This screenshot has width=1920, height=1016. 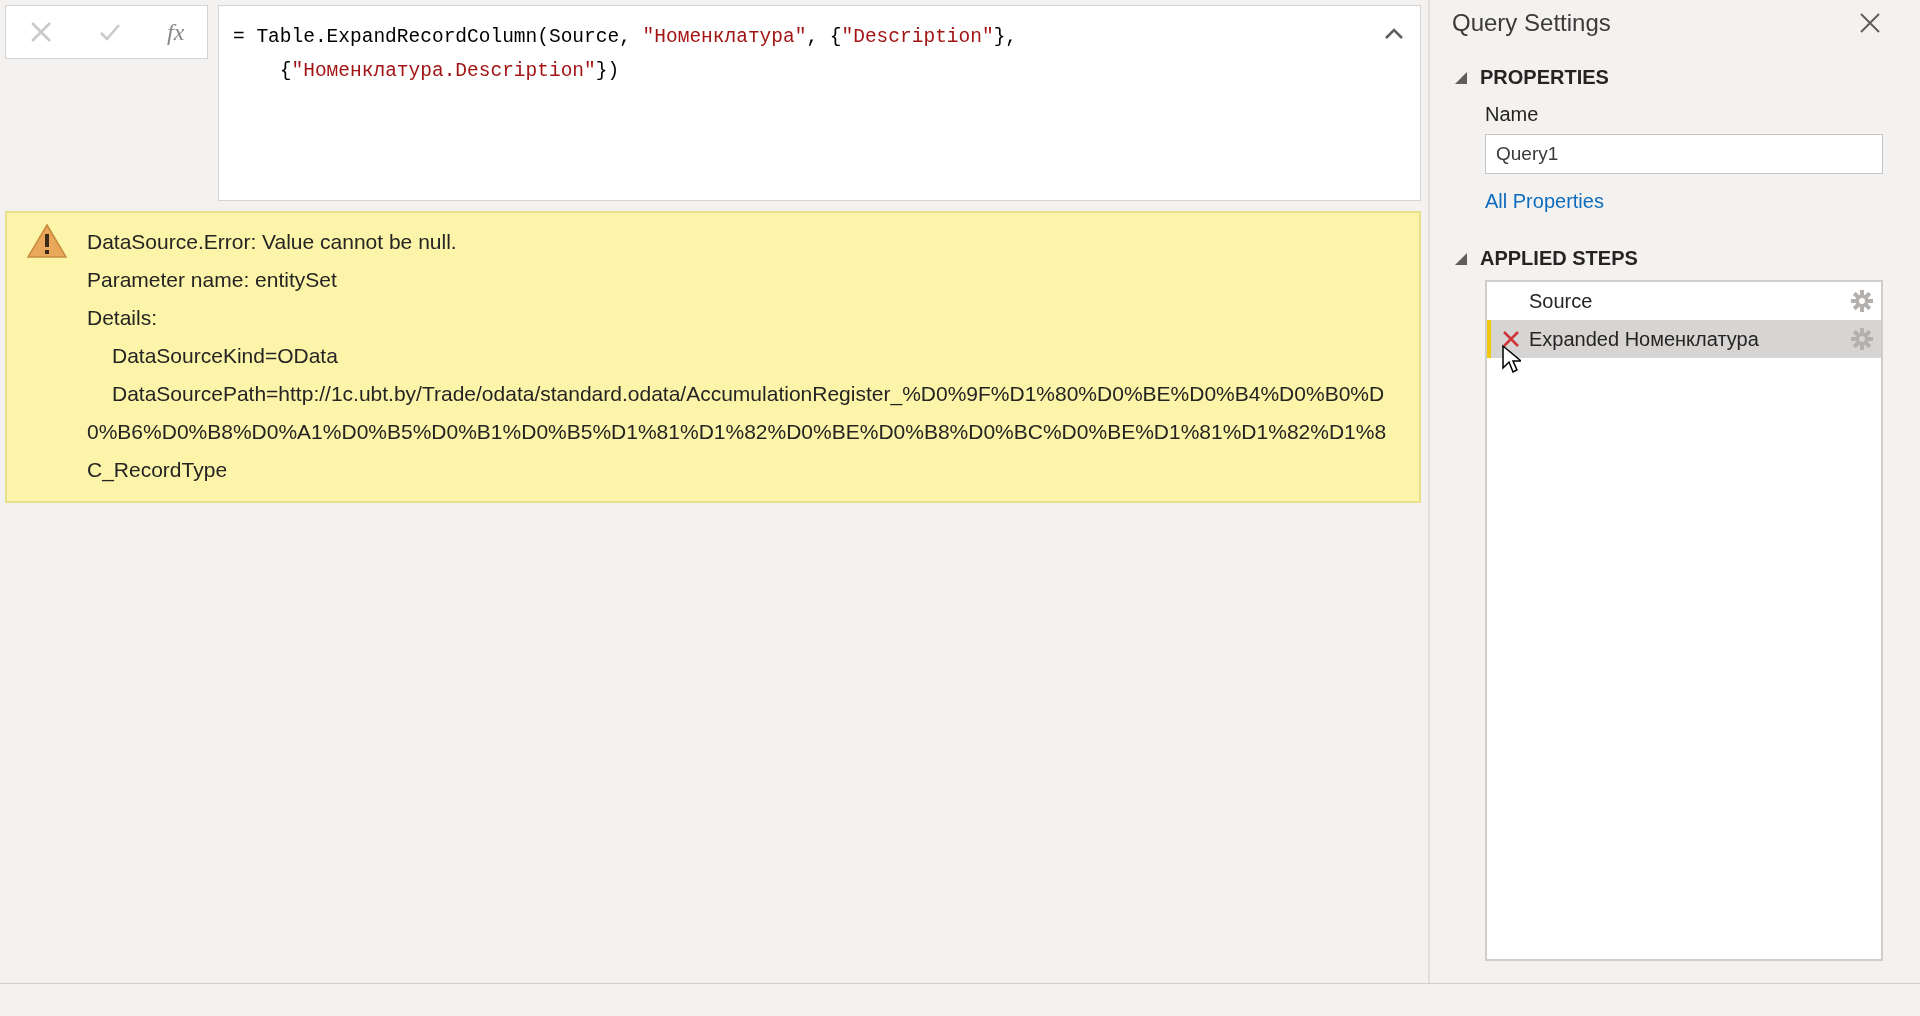 What do you see at coordinates (272, 242) in the screenshot?
I see `error-message-line: DataSource.Error: Value cannot be null.` at bounding box center [272, 242].